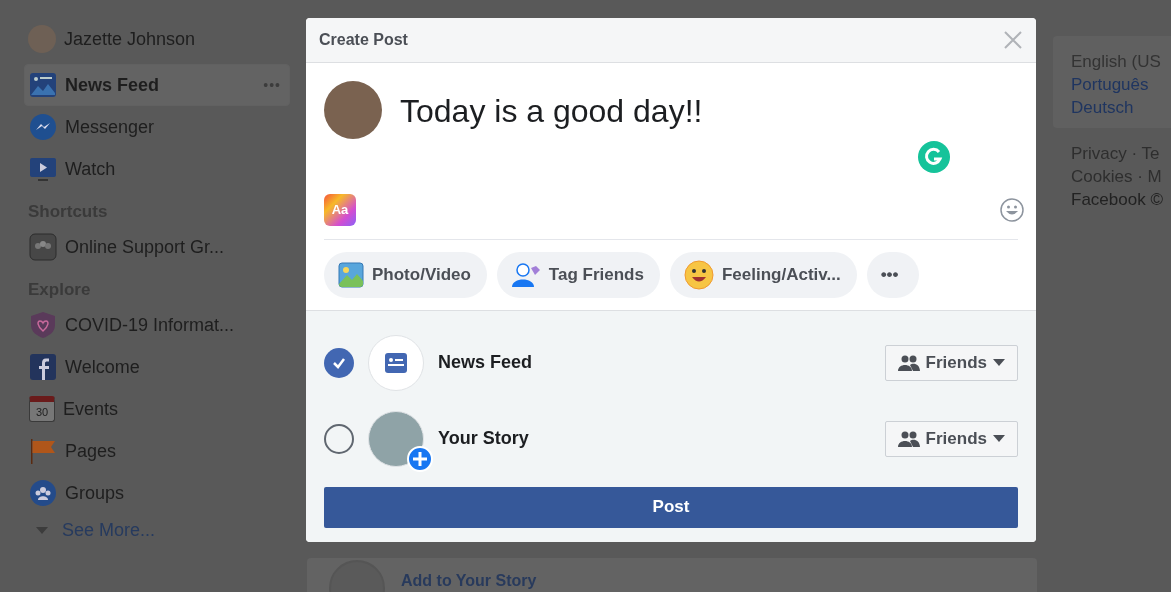 Image resolution: width=1171 pixels, height=592 pixels. What do you see at coordinates (420, 459) in the screenshot?
I see `plus-icon` at bounding box center [420, 459].